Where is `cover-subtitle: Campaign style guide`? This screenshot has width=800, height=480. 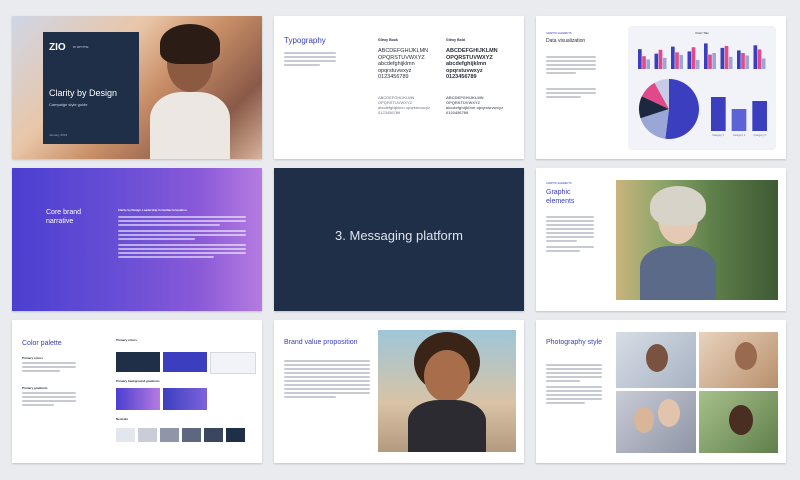
cover-subtitle: Campaign style guide is located at coordinates (68, 104).